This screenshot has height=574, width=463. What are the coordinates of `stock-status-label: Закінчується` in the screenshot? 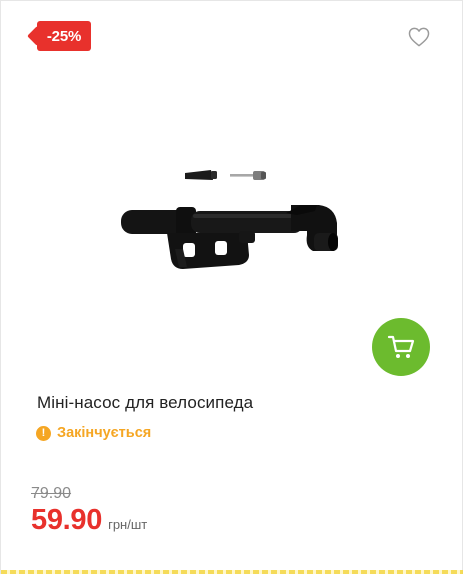 It's located at (104, 433).